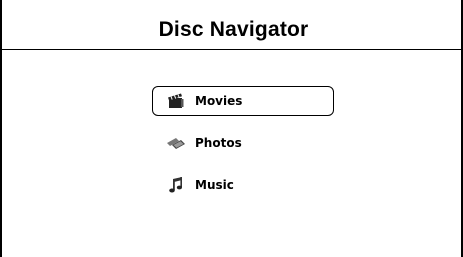  Describe the element at coordinates (233, 29) in the screenshot. I see `page-title: Disc Navigator` at that location.